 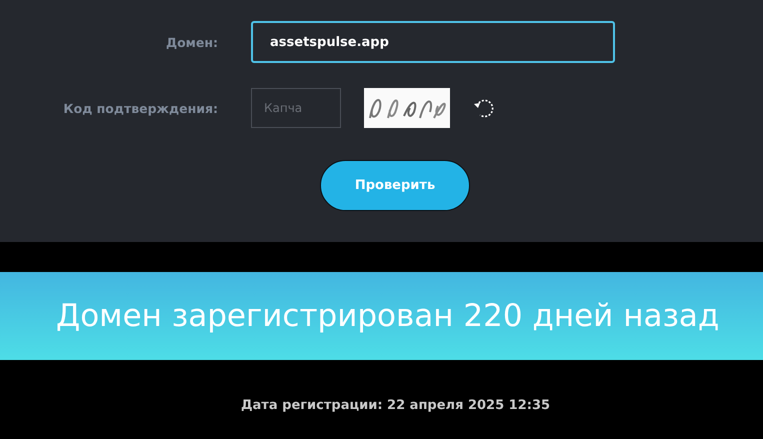 I want to click on captcha-label: Код подтверждения:, so click(x=140, y=108).